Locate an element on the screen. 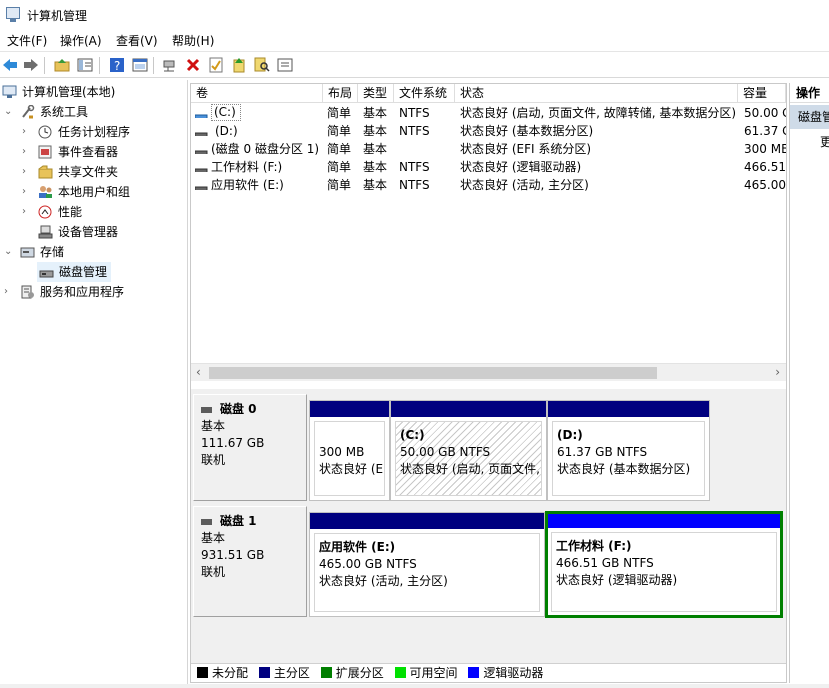  partition-e: 应用软件 (E:) 465.00 GB NTFS 状态良好 (活动, 主分区) is located at coordinates (427, 564).